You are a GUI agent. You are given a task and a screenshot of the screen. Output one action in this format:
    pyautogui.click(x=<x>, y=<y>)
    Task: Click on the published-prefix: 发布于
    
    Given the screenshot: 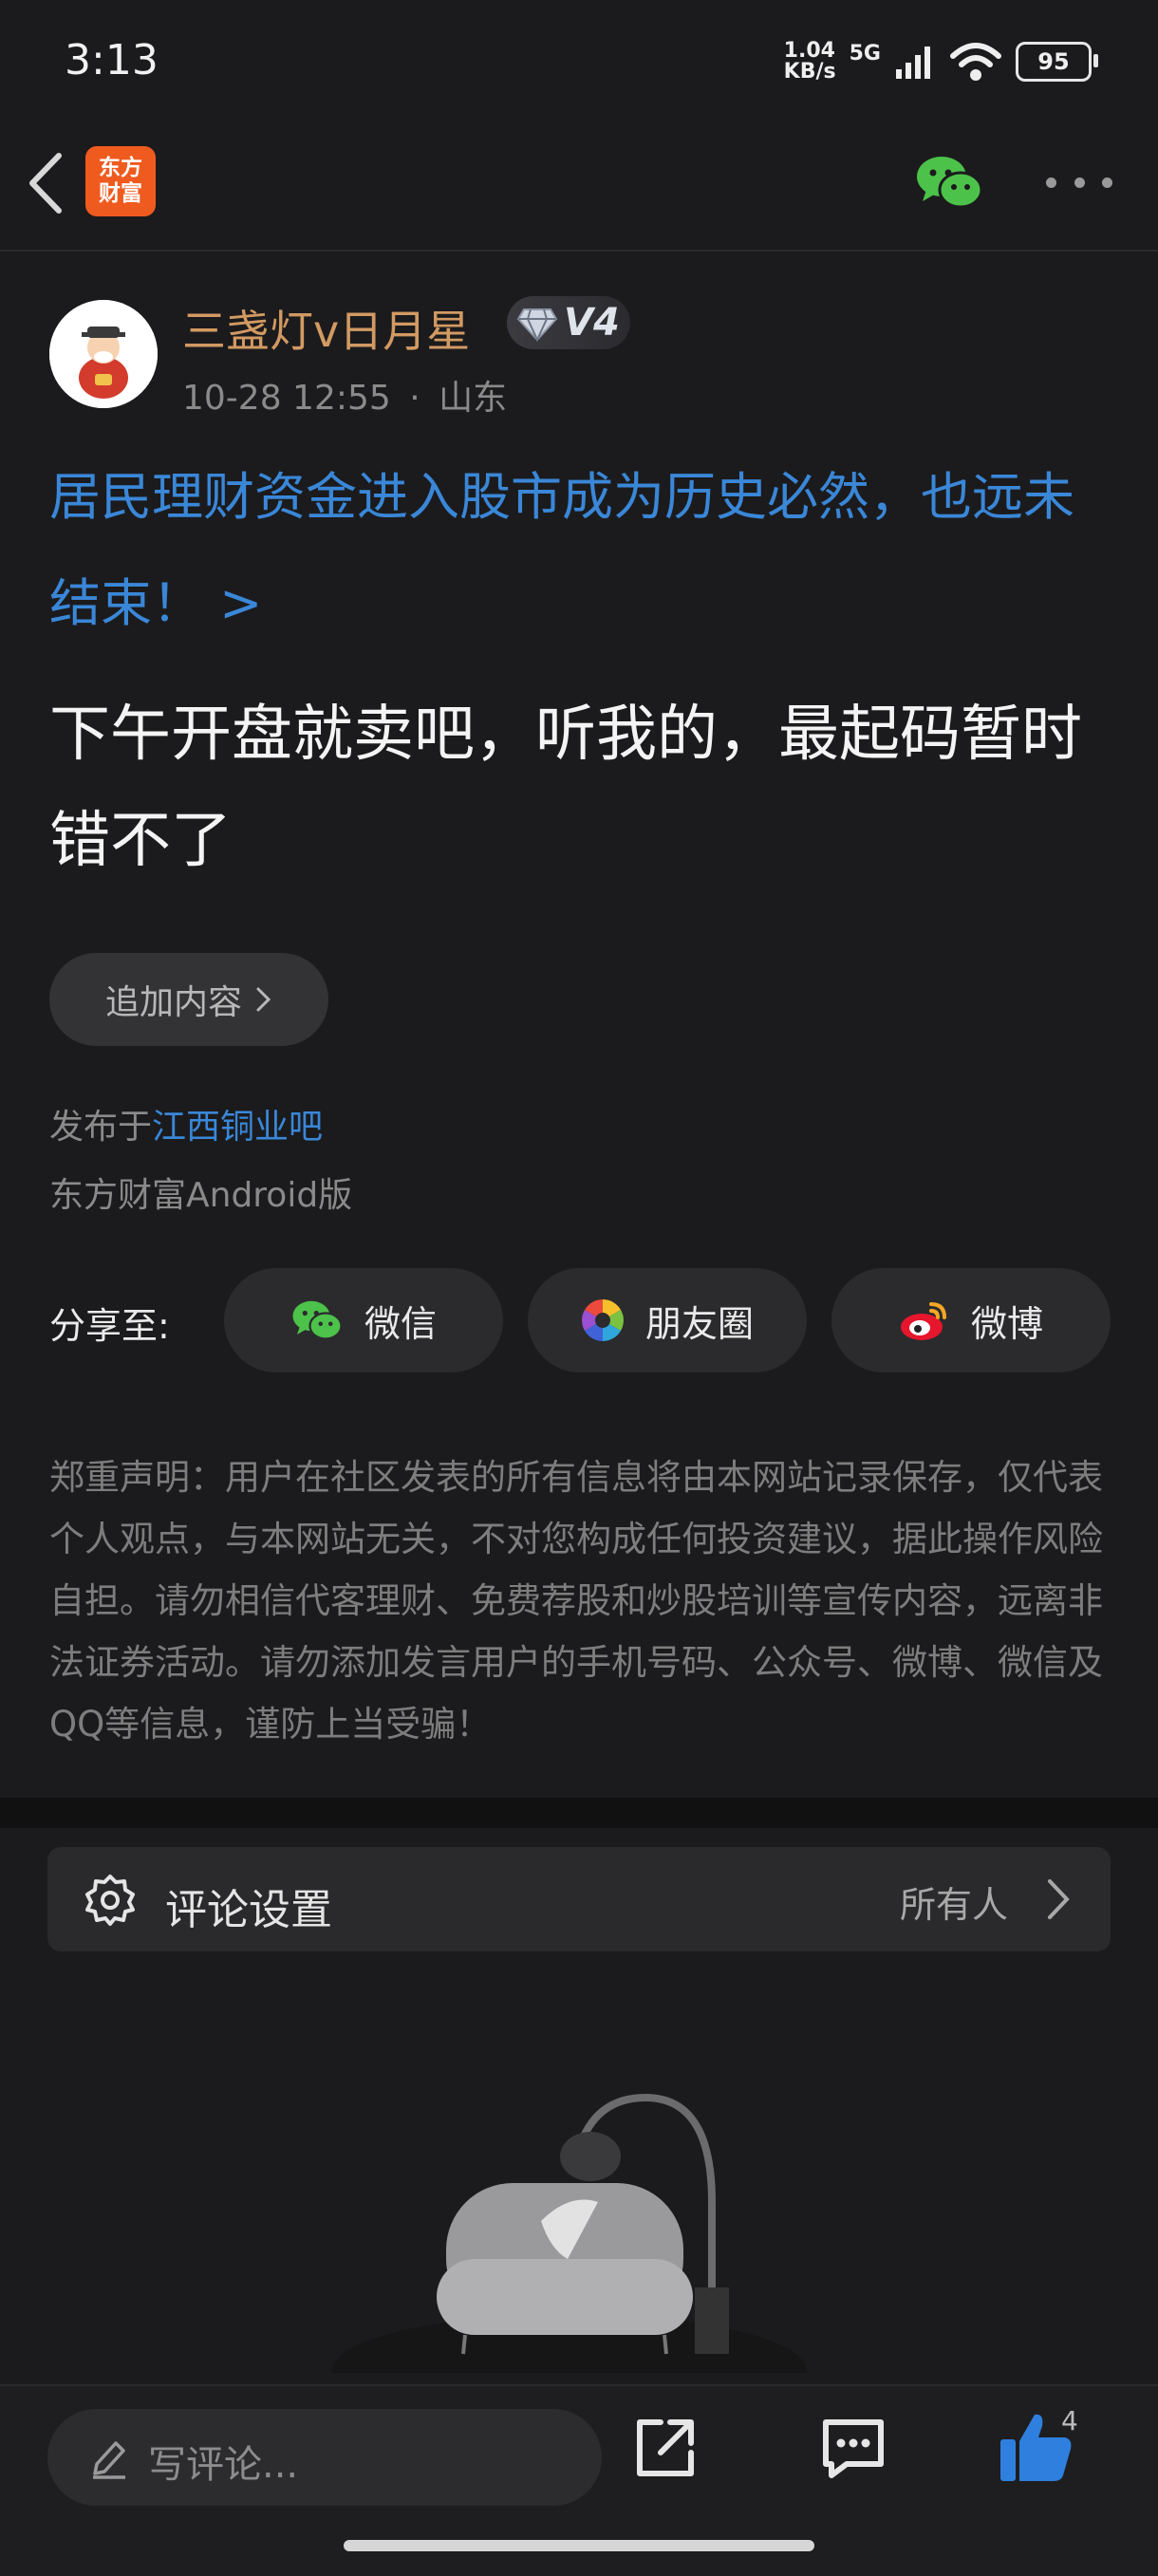 What is the action you would take?
    pyautogui.click(x=101, y=1127)
    